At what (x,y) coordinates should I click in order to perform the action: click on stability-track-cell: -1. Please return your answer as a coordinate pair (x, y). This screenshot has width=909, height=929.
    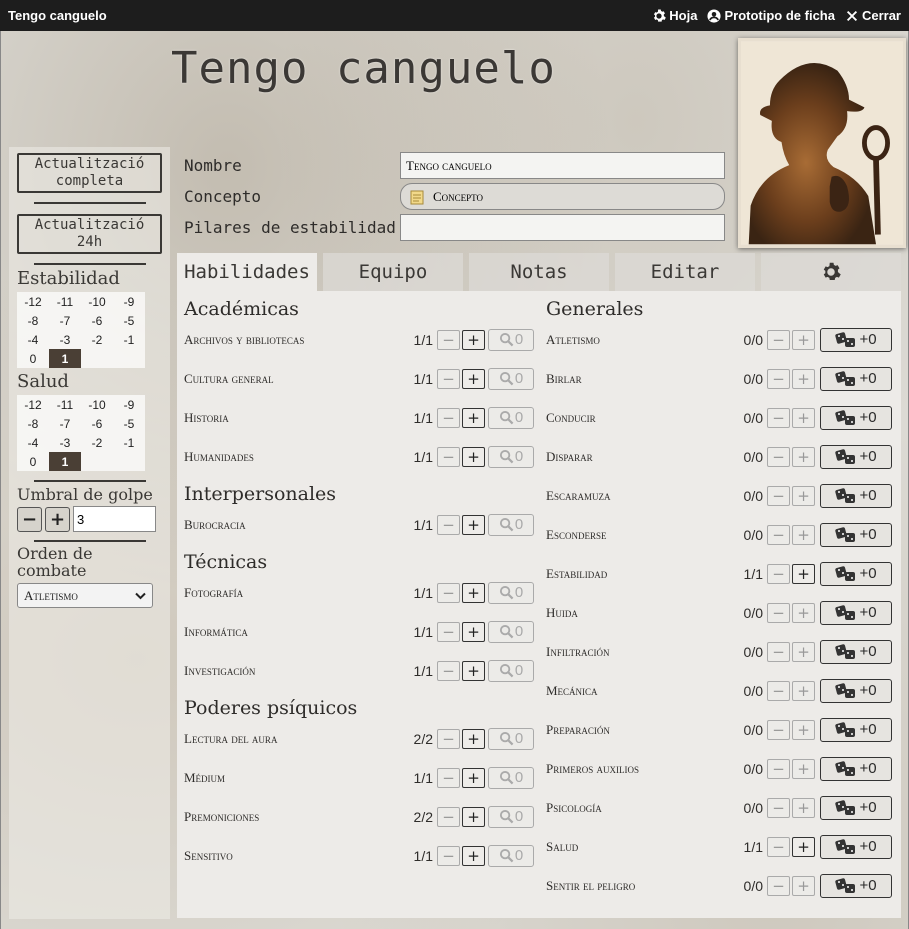
    Looking at the image, I should click on (129, 339).